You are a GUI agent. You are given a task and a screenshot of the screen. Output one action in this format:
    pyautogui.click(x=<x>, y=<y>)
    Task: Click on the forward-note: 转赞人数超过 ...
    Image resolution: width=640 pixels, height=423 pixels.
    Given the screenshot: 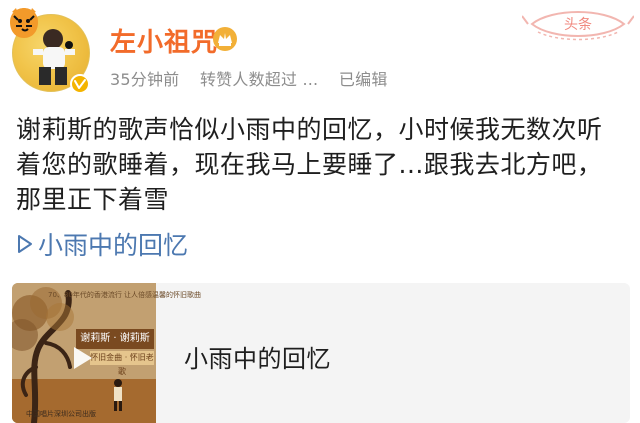 What is the action you would take?
    pyautogui.click(x=259, y=78)
    